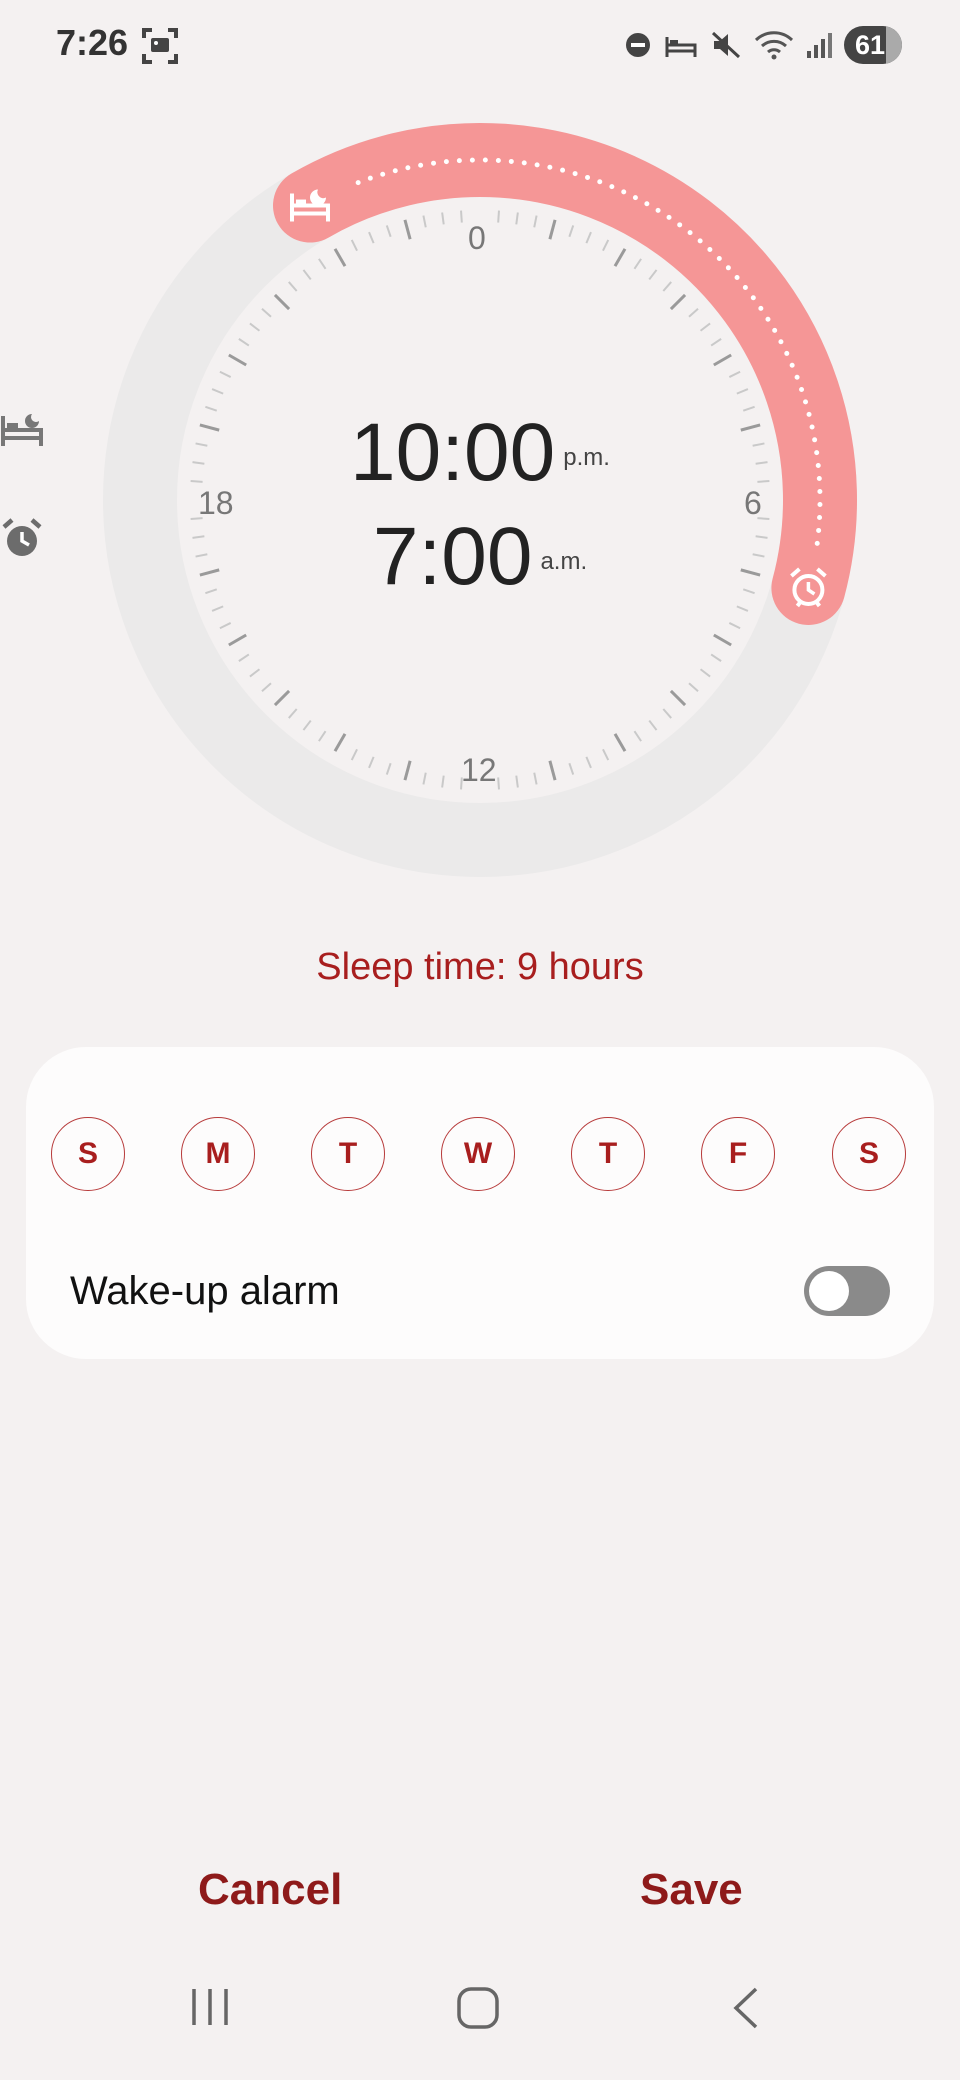 The image size is (960, 2080). Describe the element at coordinates (479, 770) in the screenshot. I see `dial-label-12: 12` at that location.